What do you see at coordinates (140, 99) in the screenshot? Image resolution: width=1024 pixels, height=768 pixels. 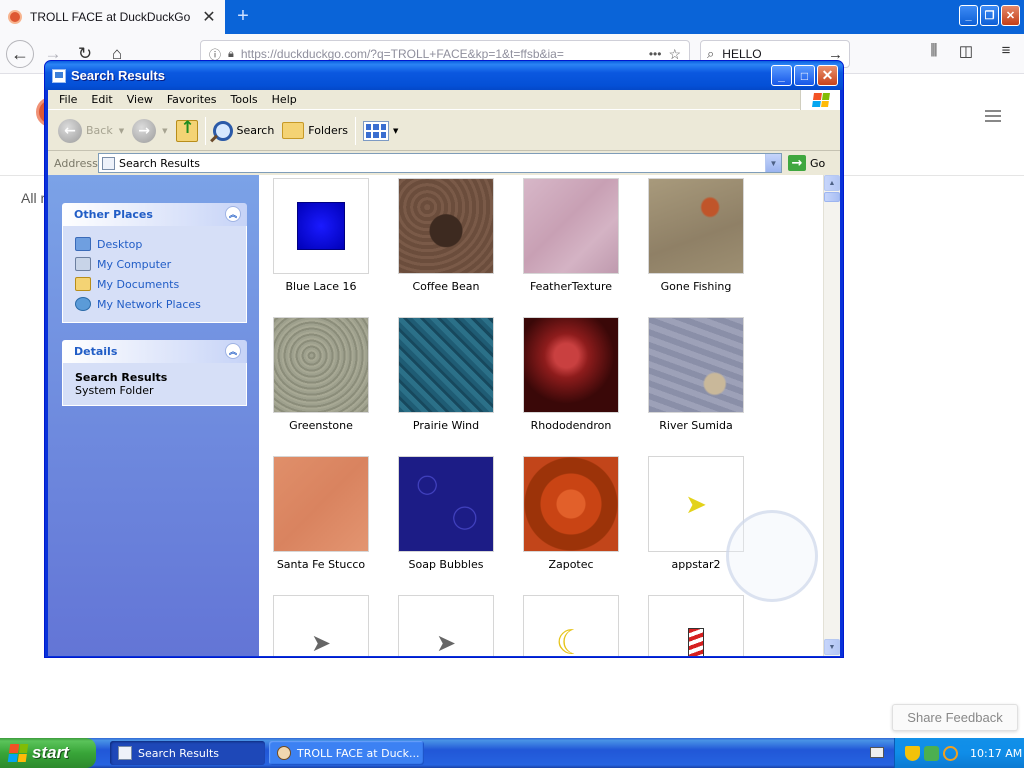 I see `menu-view: View` at bounding box center [140, 99].